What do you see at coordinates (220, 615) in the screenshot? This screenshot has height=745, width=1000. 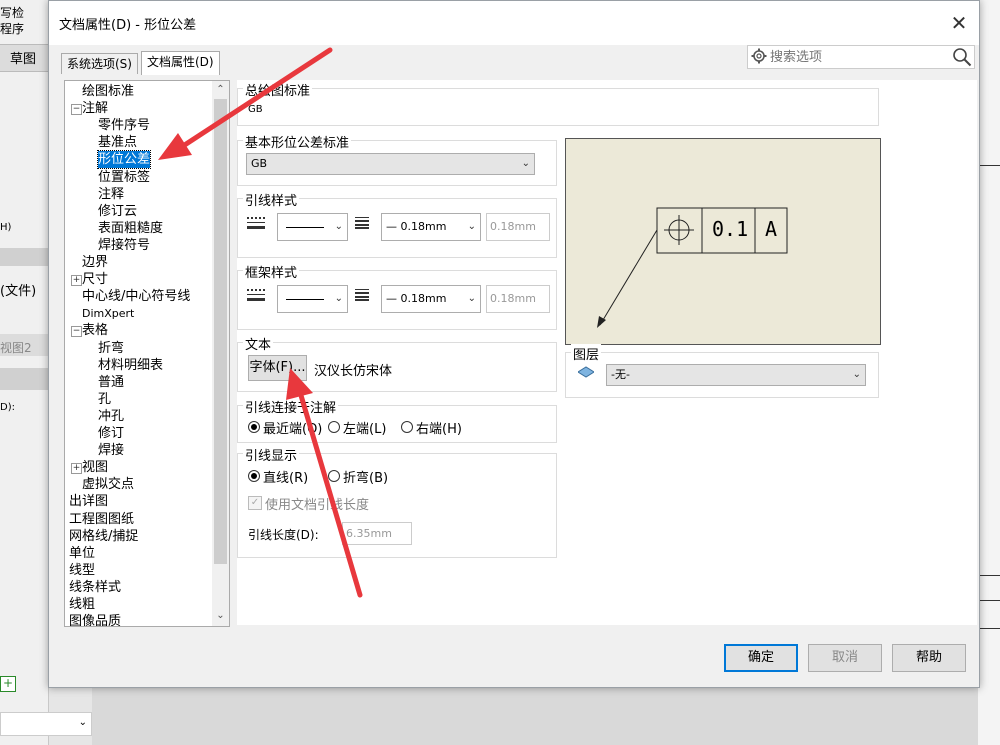 I see `scroll-down-icon: ⌄` at bounding box center [220, 615].